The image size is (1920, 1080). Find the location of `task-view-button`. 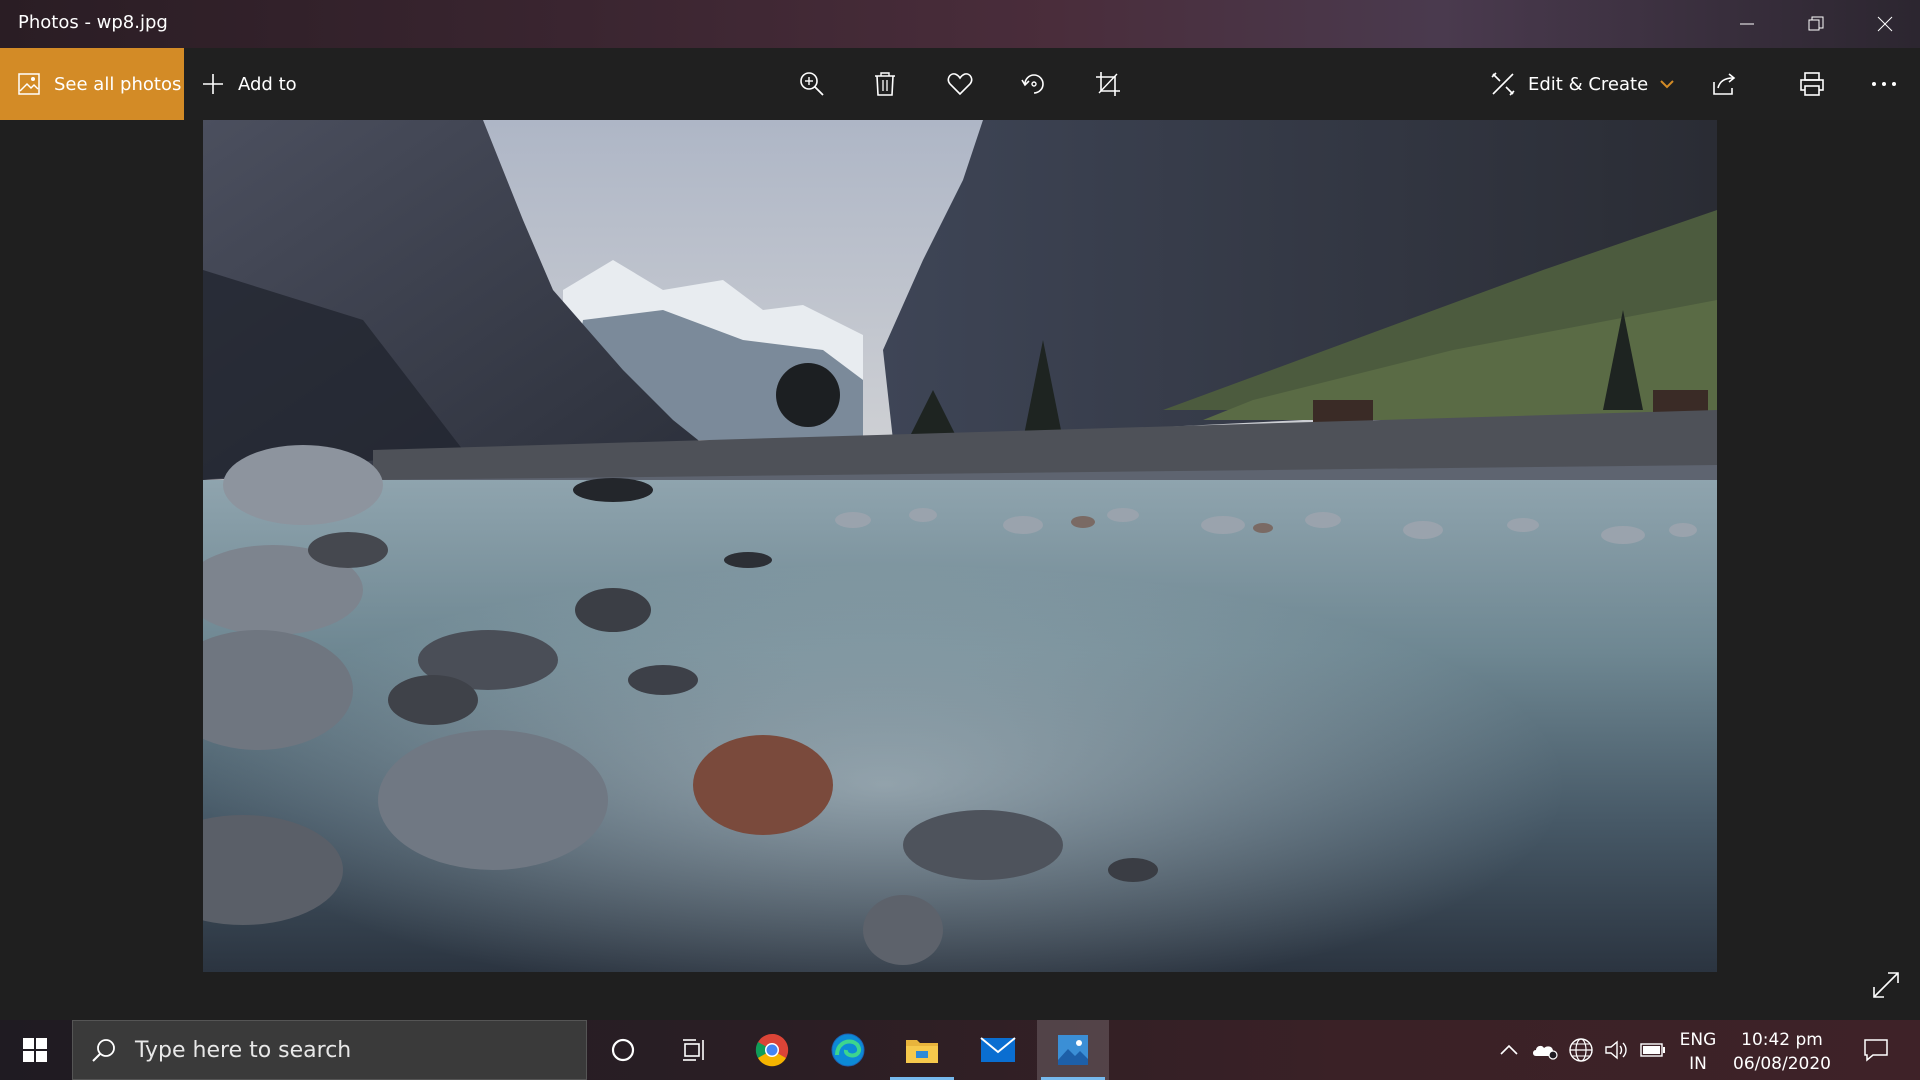

task-view-button is located at coordinates (696, 1050).